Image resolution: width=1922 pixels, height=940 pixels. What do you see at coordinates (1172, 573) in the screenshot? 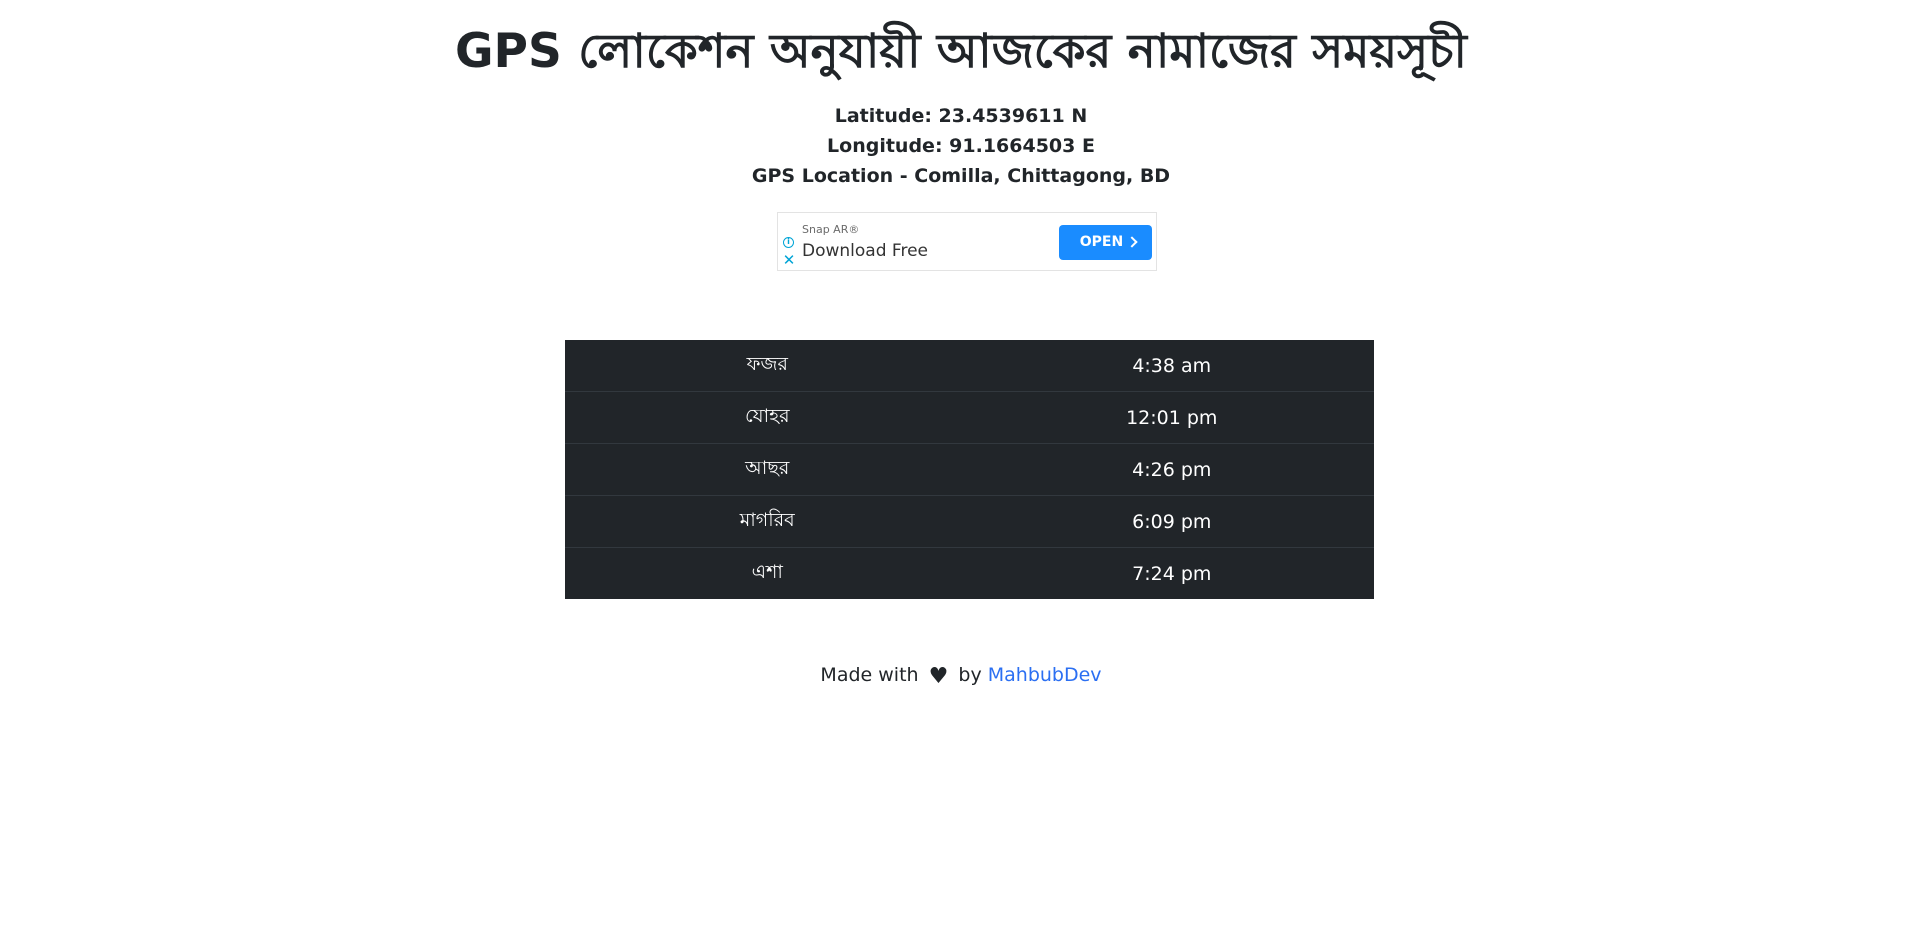
I see `prayer-time: 7:24 pm` at bounding box center [1172, 573].